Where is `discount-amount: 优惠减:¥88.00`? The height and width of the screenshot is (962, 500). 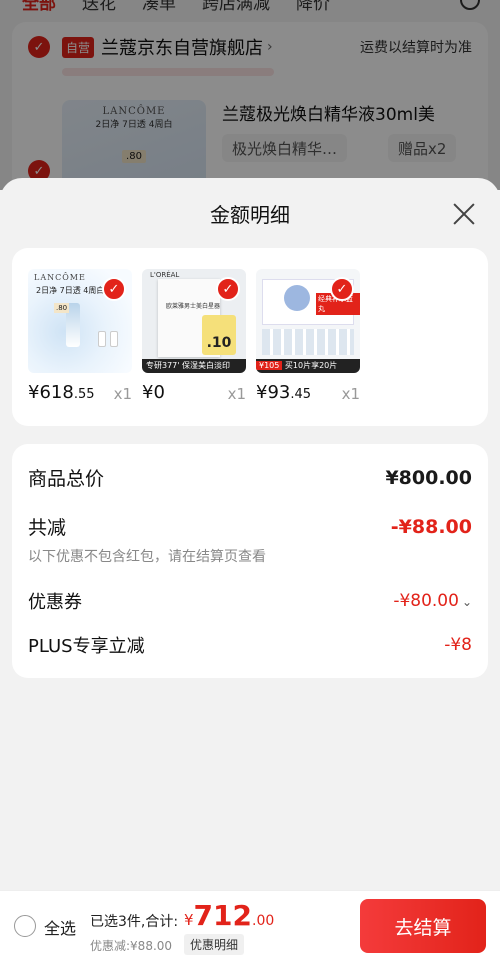 discount-amount: 优惠减:¥88.00 is located at coordinates (131, 946).